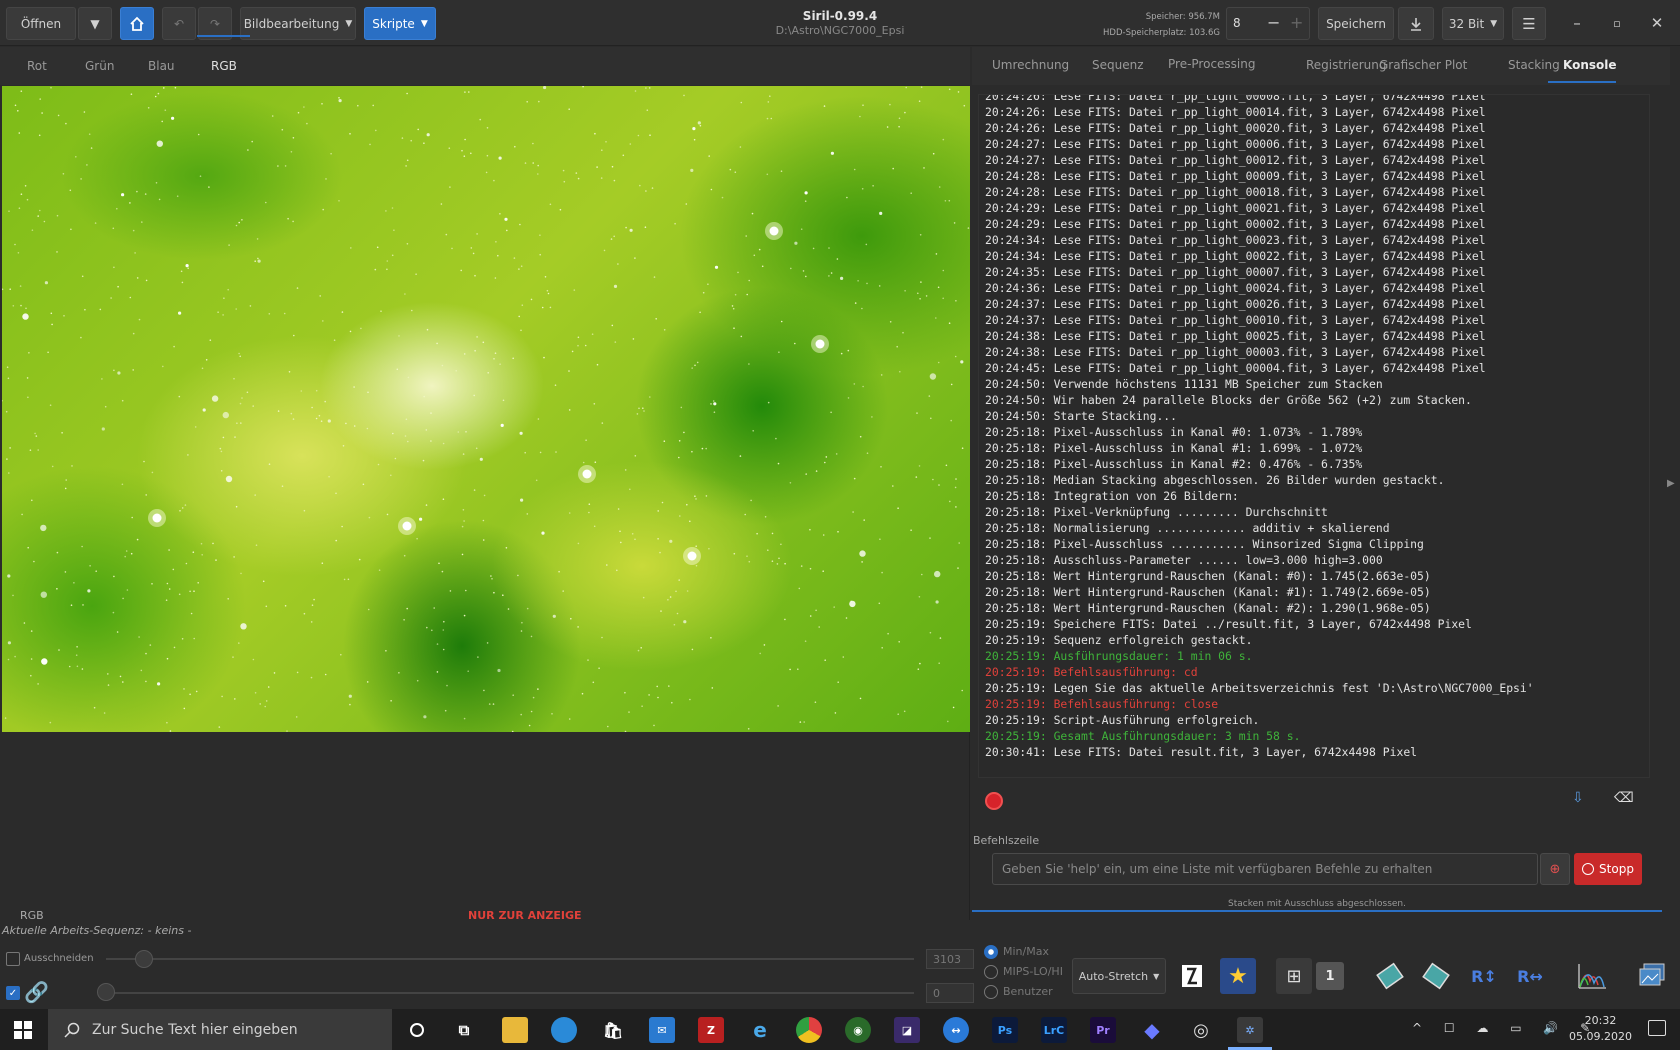 The height and width of the screenshot is (1050, 1680). Describe the element at coordinates (99, 66) in the screenshot. I see `tab-green: Grün` at that location.